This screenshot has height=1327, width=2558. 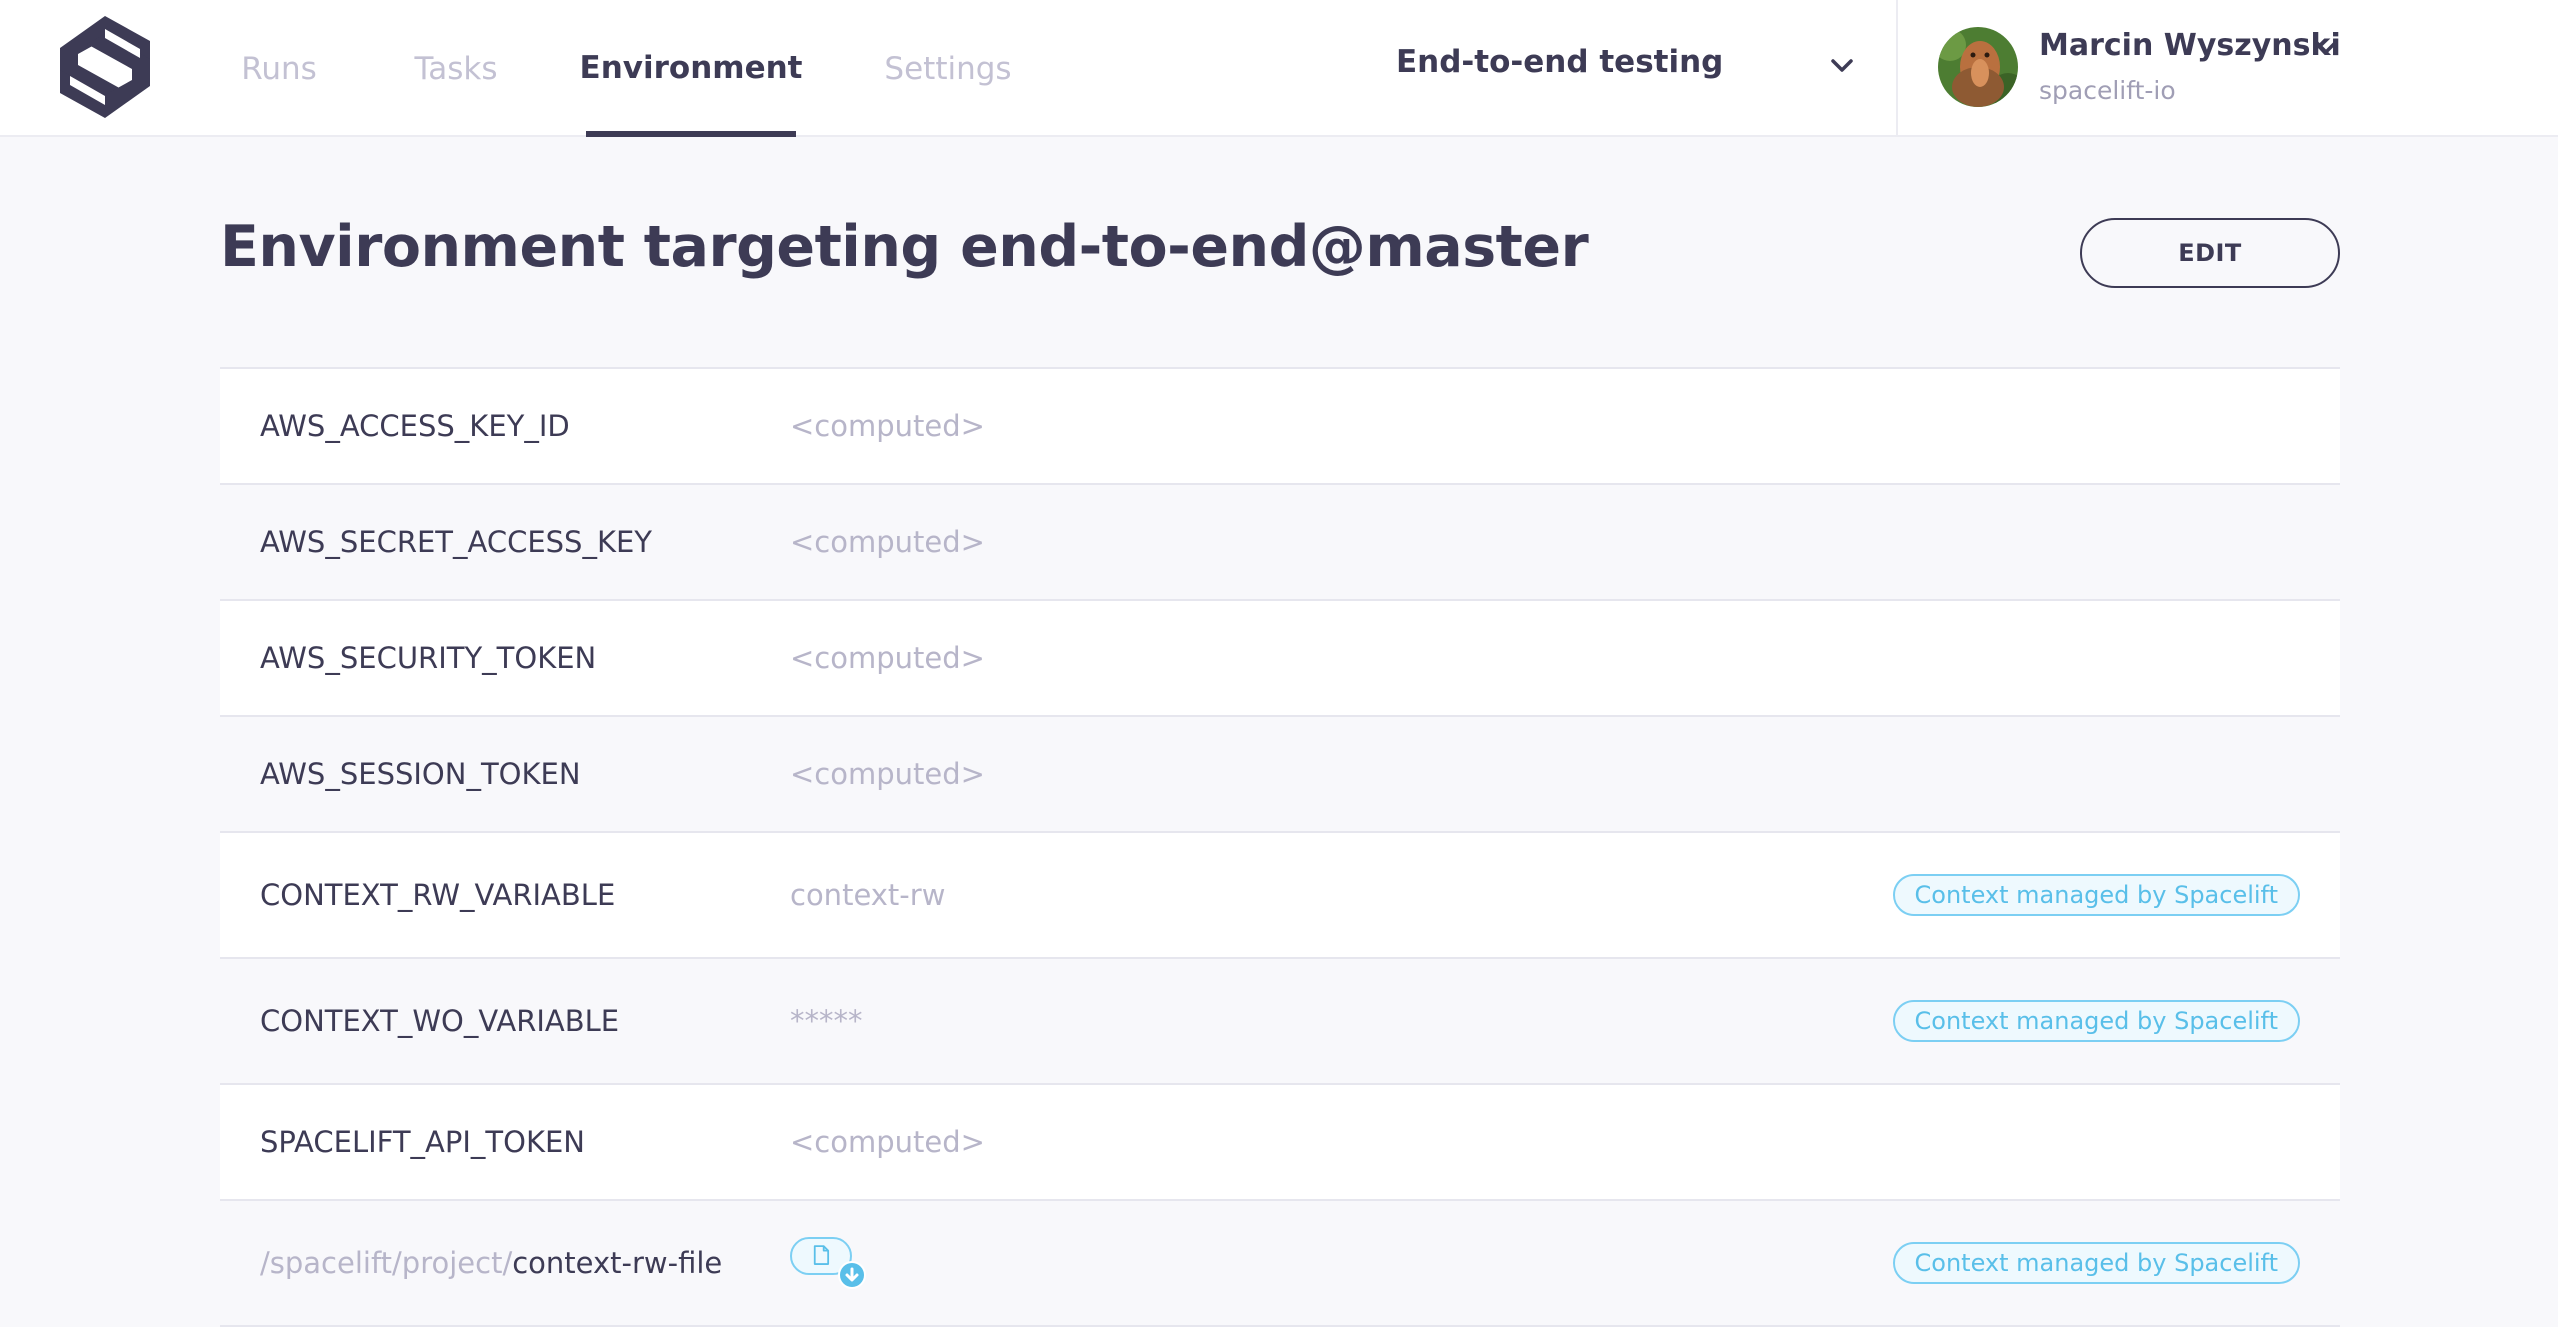 What do you see at coordinates (415, 426) in the screenshot?
I see `env-variable-name: AWS_ACCESS_KEY_ID` at bounding box center [415, 426].